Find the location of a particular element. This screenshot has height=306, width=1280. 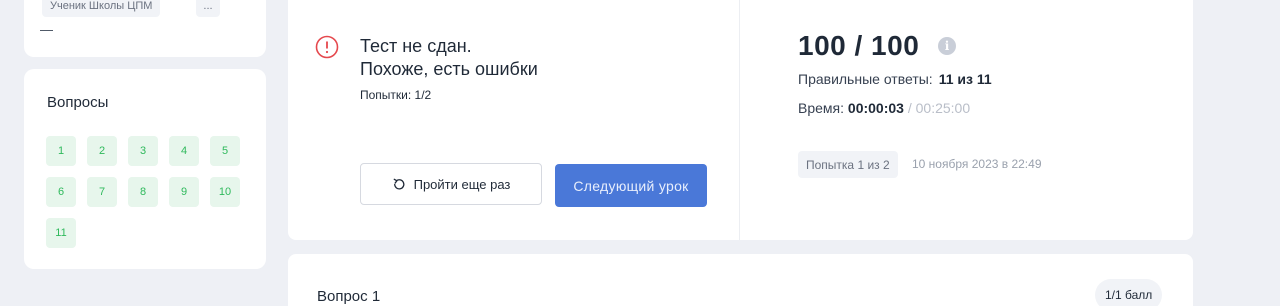

status-subtitle: Похоже, есть ошибки is located at coordinates (449, 69).